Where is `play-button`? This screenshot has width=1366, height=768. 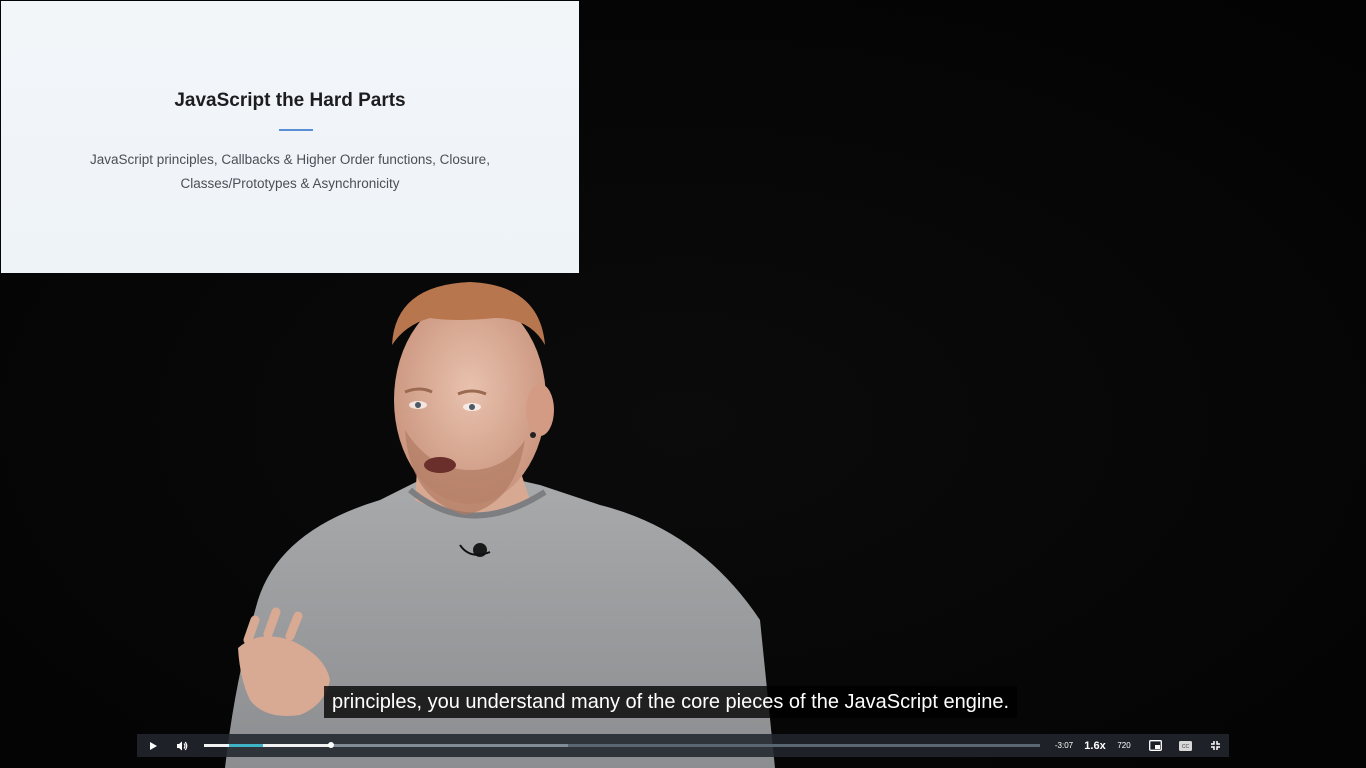
play-button is located at coordinates (153, 745).